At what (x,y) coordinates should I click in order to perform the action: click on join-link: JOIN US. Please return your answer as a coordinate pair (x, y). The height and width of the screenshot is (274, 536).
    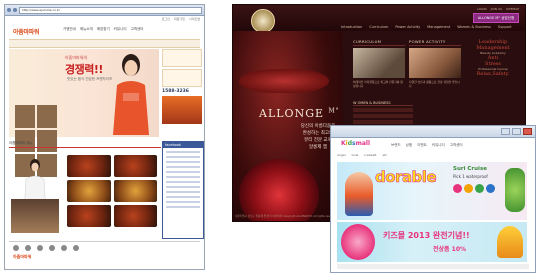
    Looking at the image, I should click on (496, 9).